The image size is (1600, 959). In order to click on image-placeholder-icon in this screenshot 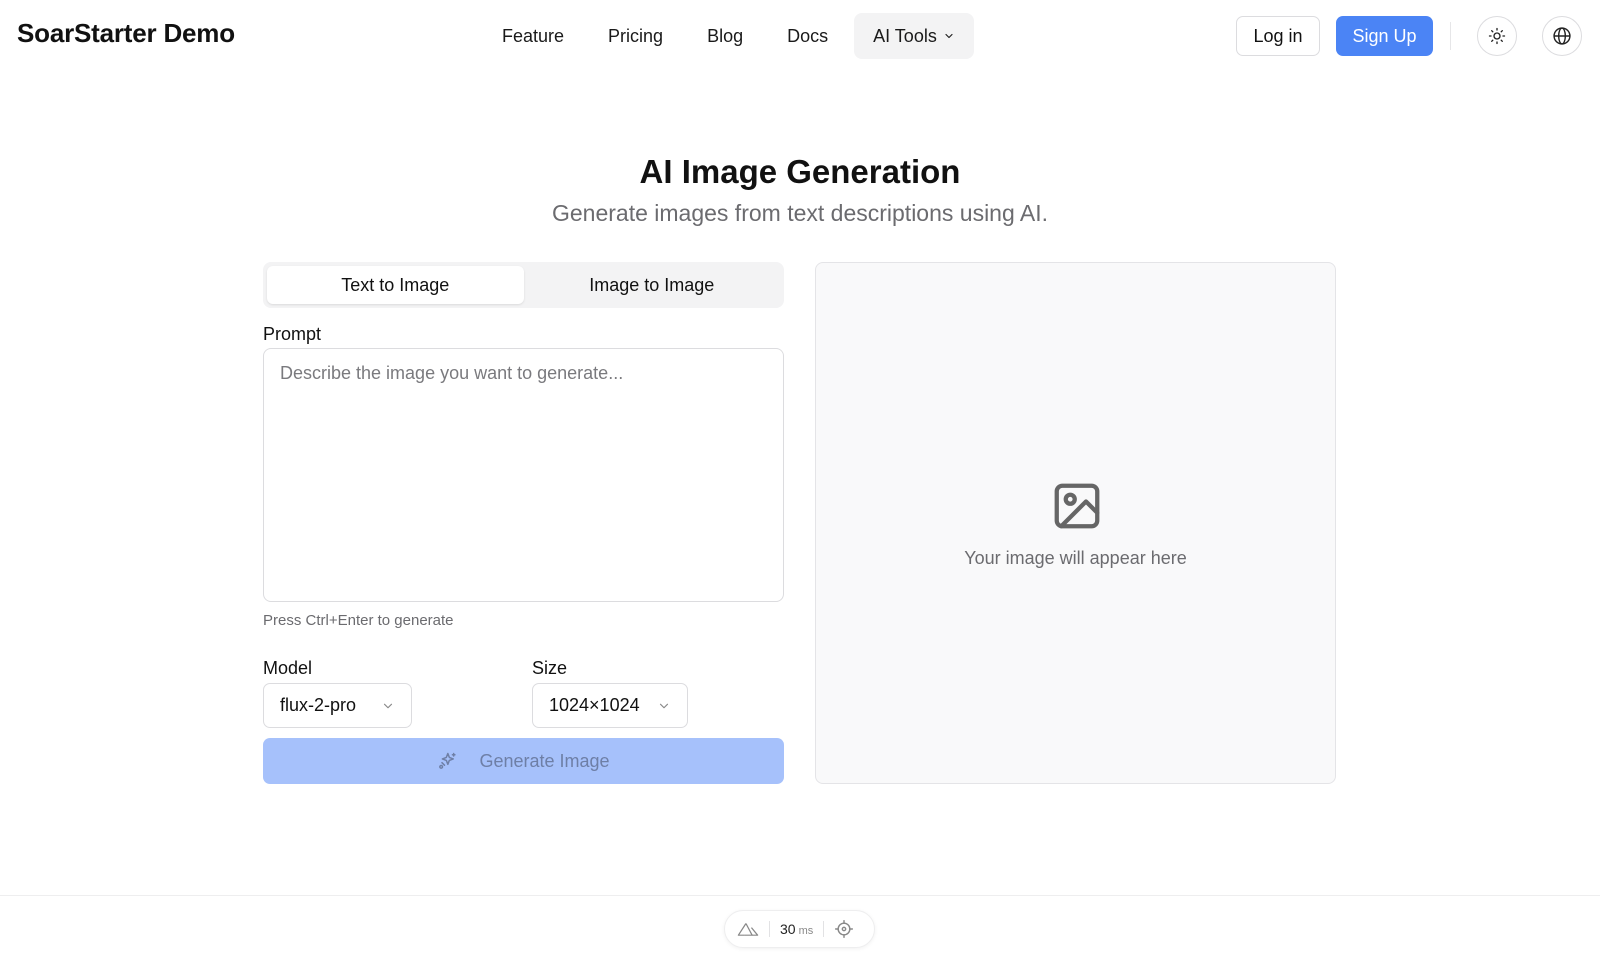, I will do `click(1077, 506)`.